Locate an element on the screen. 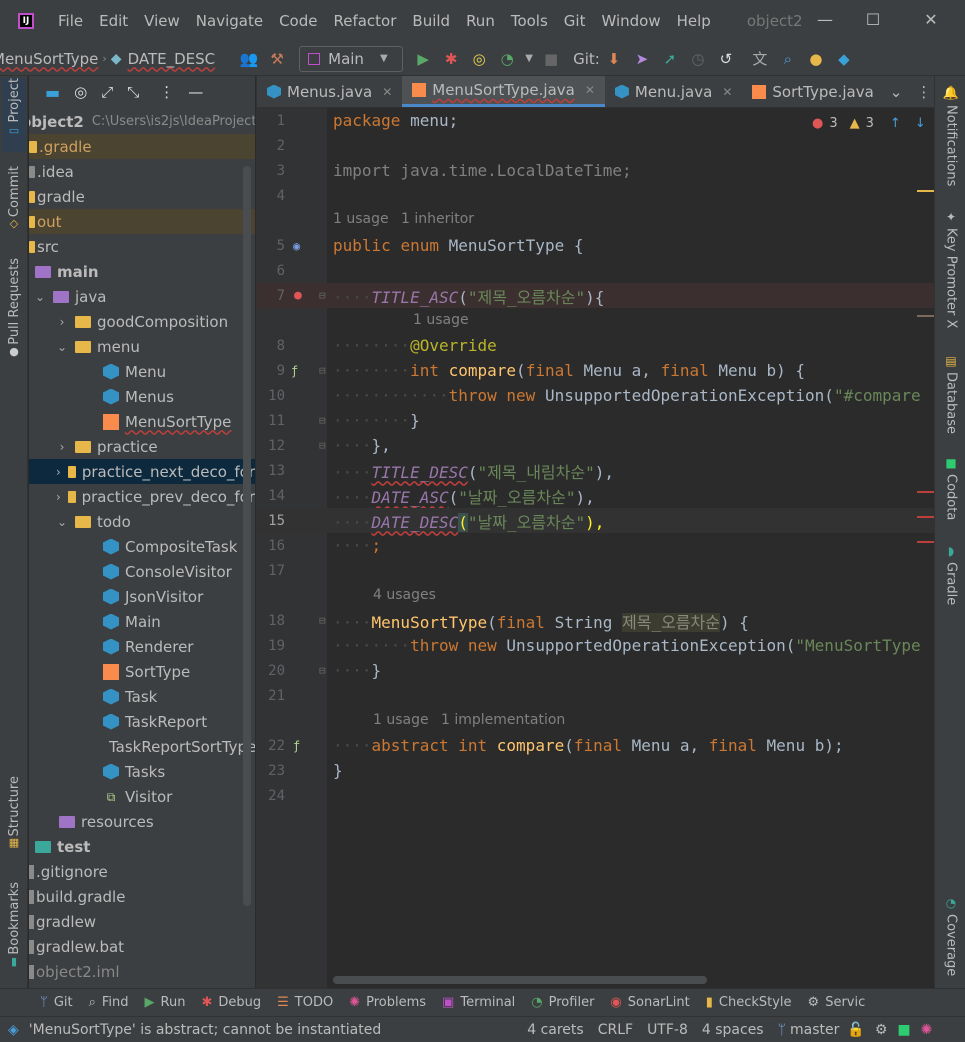  translate-icon: 文 is located at coordinates (760, 59).